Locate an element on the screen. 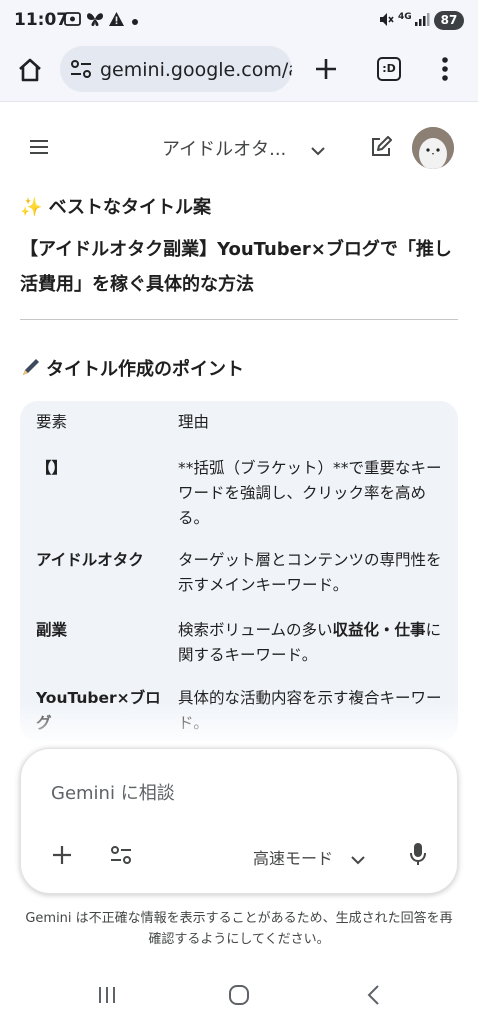 Image resolution: width=478 pixels, height=1024 pixels. best-title-heading: ✨ ベストなタイトル案 is located at coordinates (116, 207).